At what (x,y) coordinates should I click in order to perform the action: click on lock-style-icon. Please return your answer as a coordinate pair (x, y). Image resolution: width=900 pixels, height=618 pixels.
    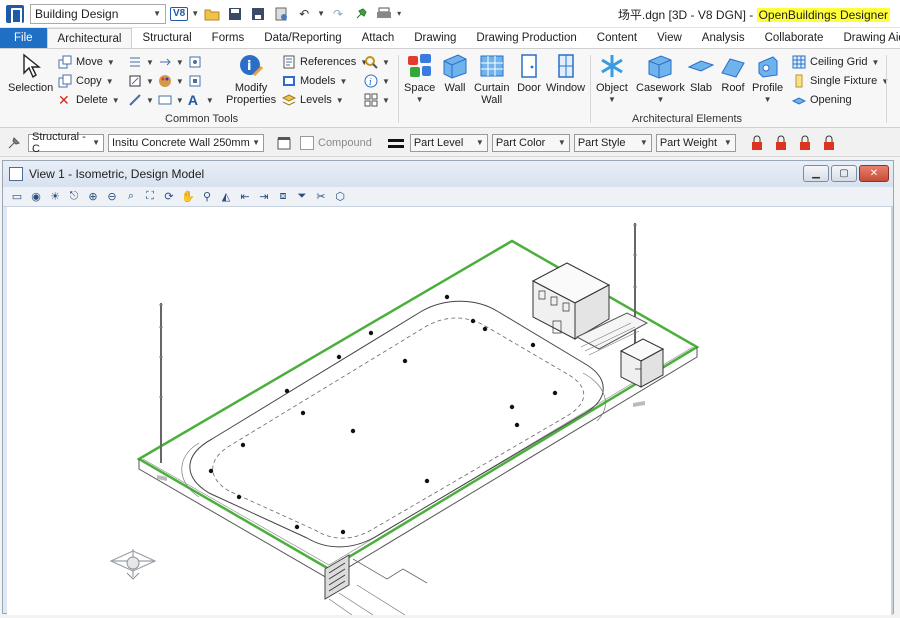
    Looking at the image, I should click on (806, 143).